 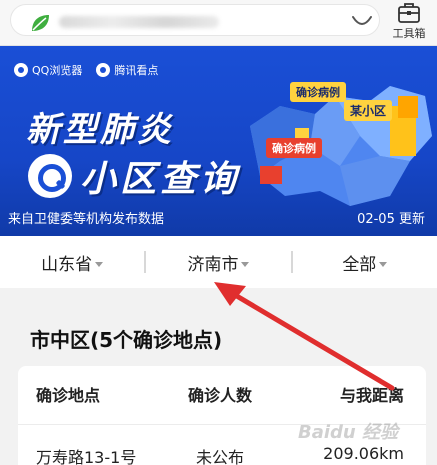 What do you see at coordinates (348, 432) in the screenshot?
I see `watermark: Baidu 经验` at bounding box center [348, 432].